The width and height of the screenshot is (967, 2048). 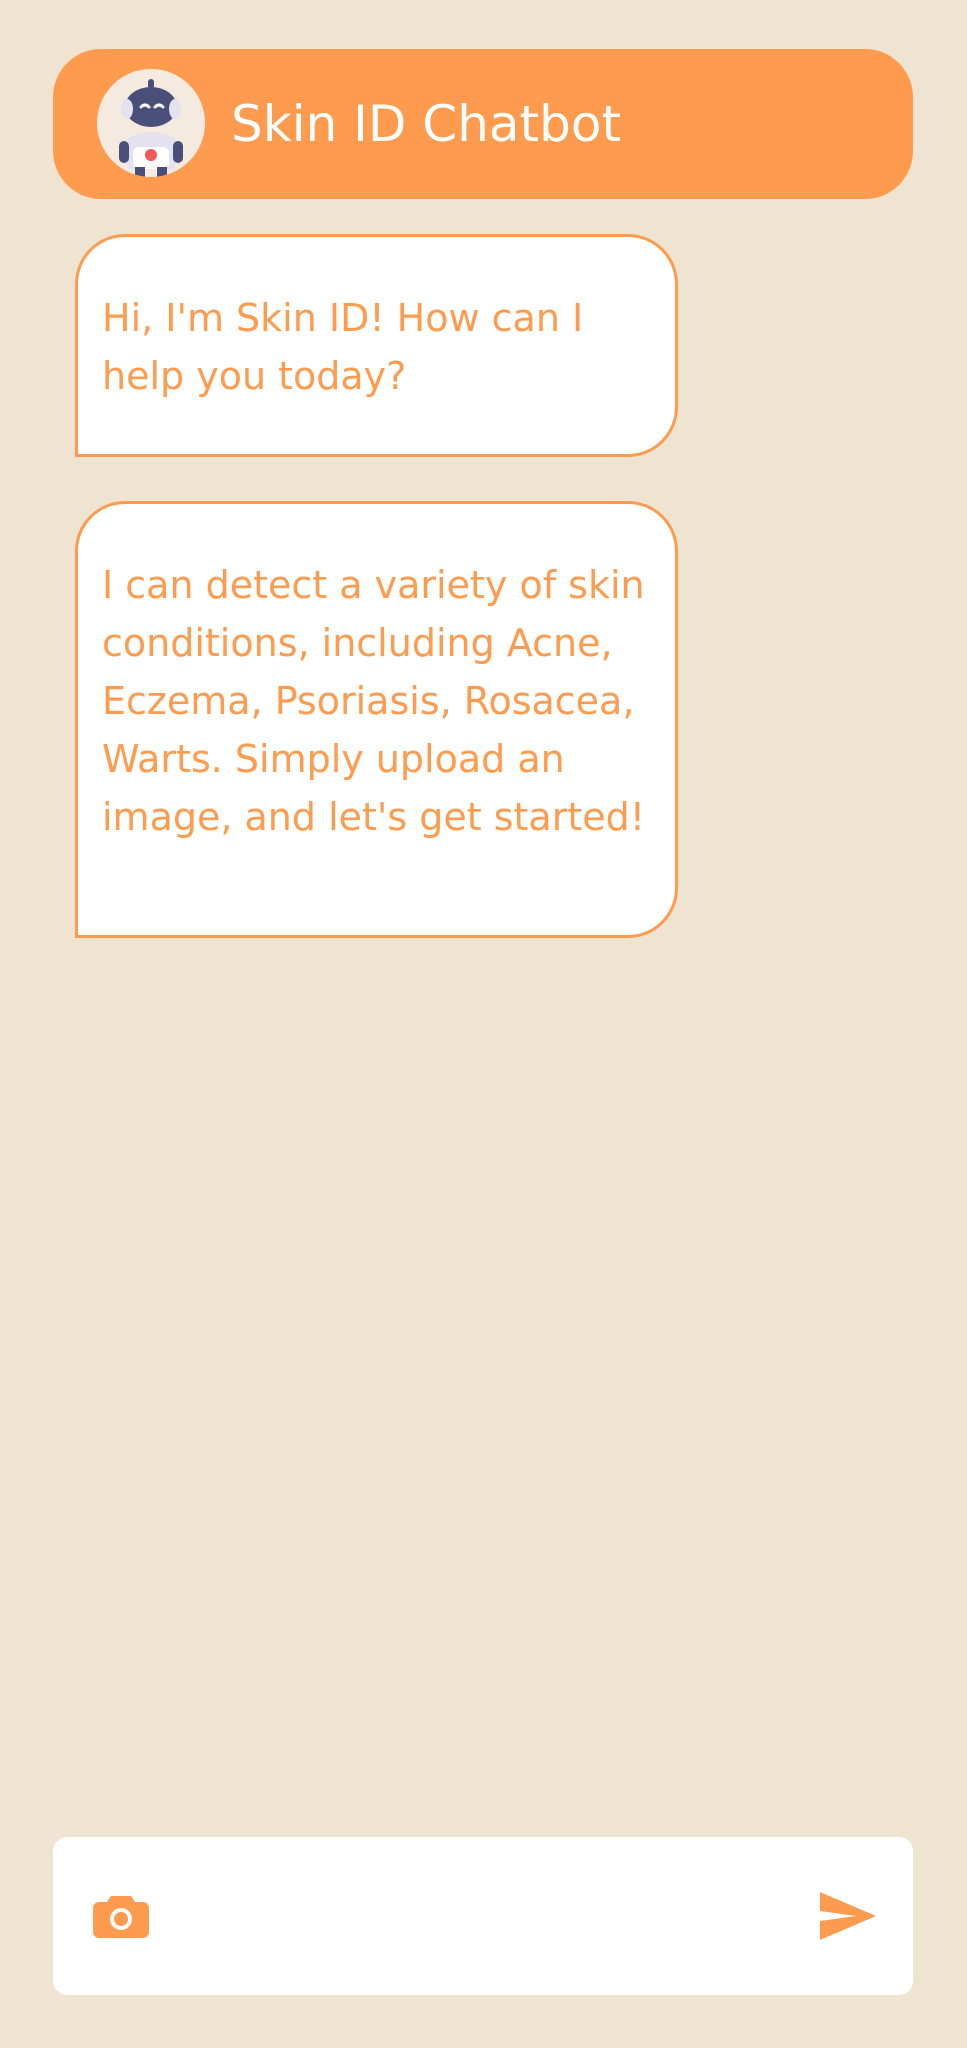 What do you see at coordinates (426, 124) in the screenshot?
I see `chat-title: Skin ID Chatbot` at bounding box center [426, 124].